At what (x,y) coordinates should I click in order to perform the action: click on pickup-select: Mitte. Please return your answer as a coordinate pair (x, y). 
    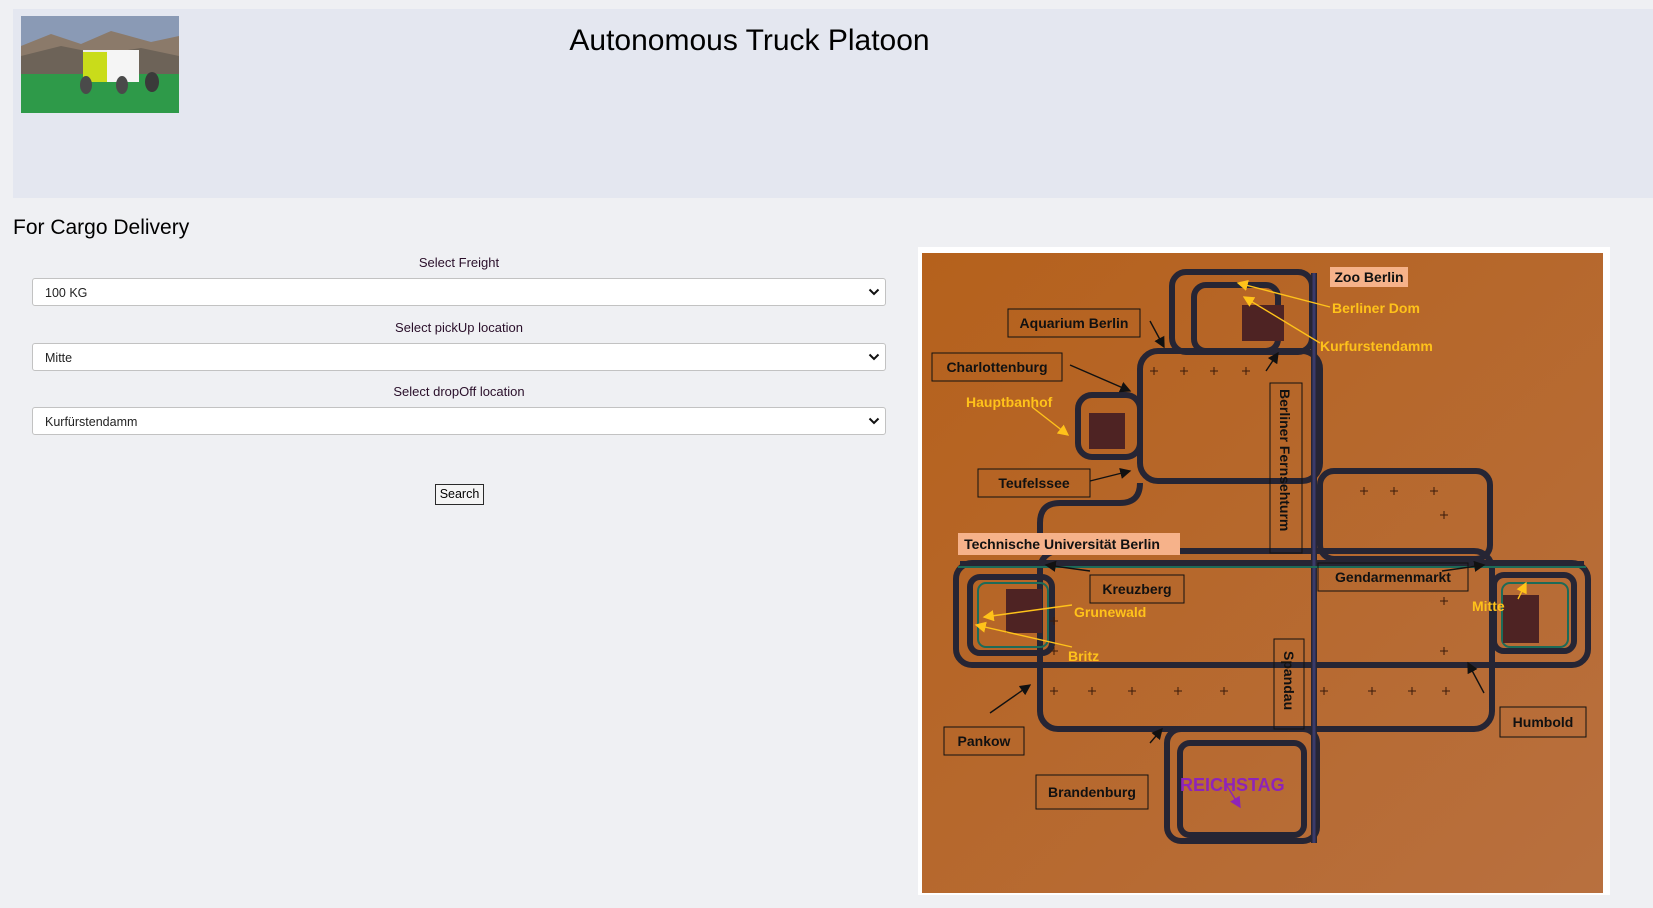
    Looking at the image, I should click on (459, 357).